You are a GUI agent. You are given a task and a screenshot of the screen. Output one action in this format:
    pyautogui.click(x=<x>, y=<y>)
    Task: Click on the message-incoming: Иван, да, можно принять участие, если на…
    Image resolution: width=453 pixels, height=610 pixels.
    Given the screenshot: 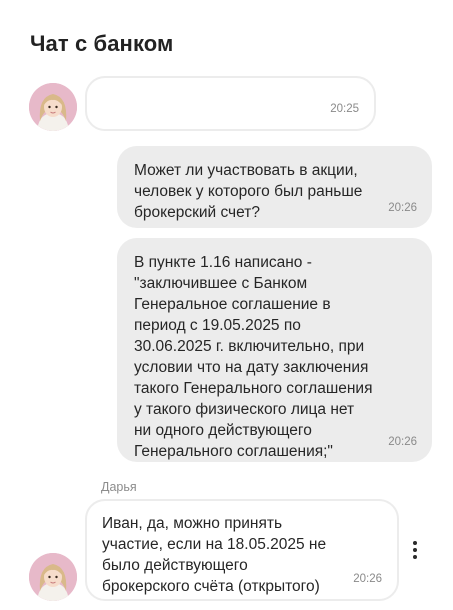 What is the action you would take?
    pyautogui.click(x=242, y=550)
    